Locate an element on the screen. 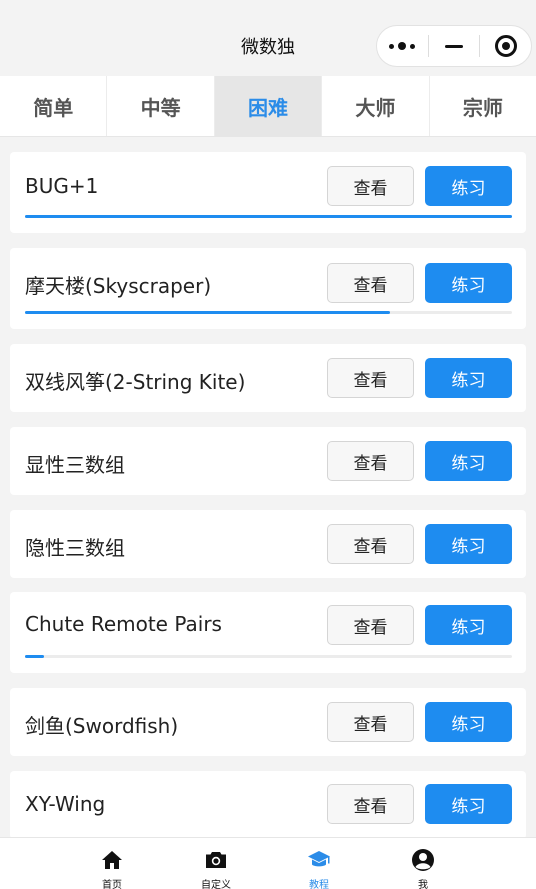 Image resolution: width=536 pixels, height=889 pixels. nav-home: 首页 is located at coordinates (112, 868).